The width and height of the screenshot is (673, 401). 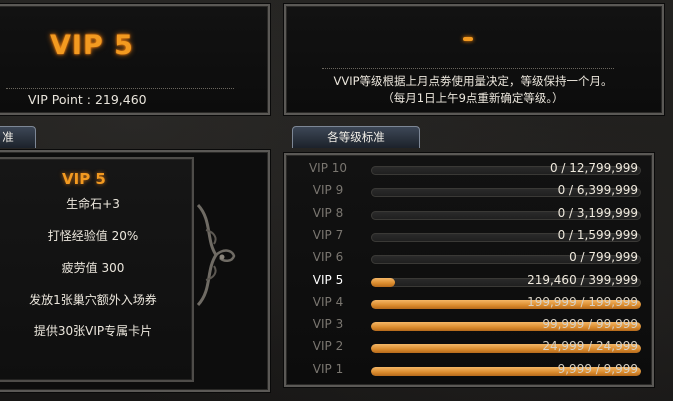 I want to click on vip-description-line1: VVIP等级根据上月点劵使用量决定，等级保持一个月。, so click(x=473, y=81).